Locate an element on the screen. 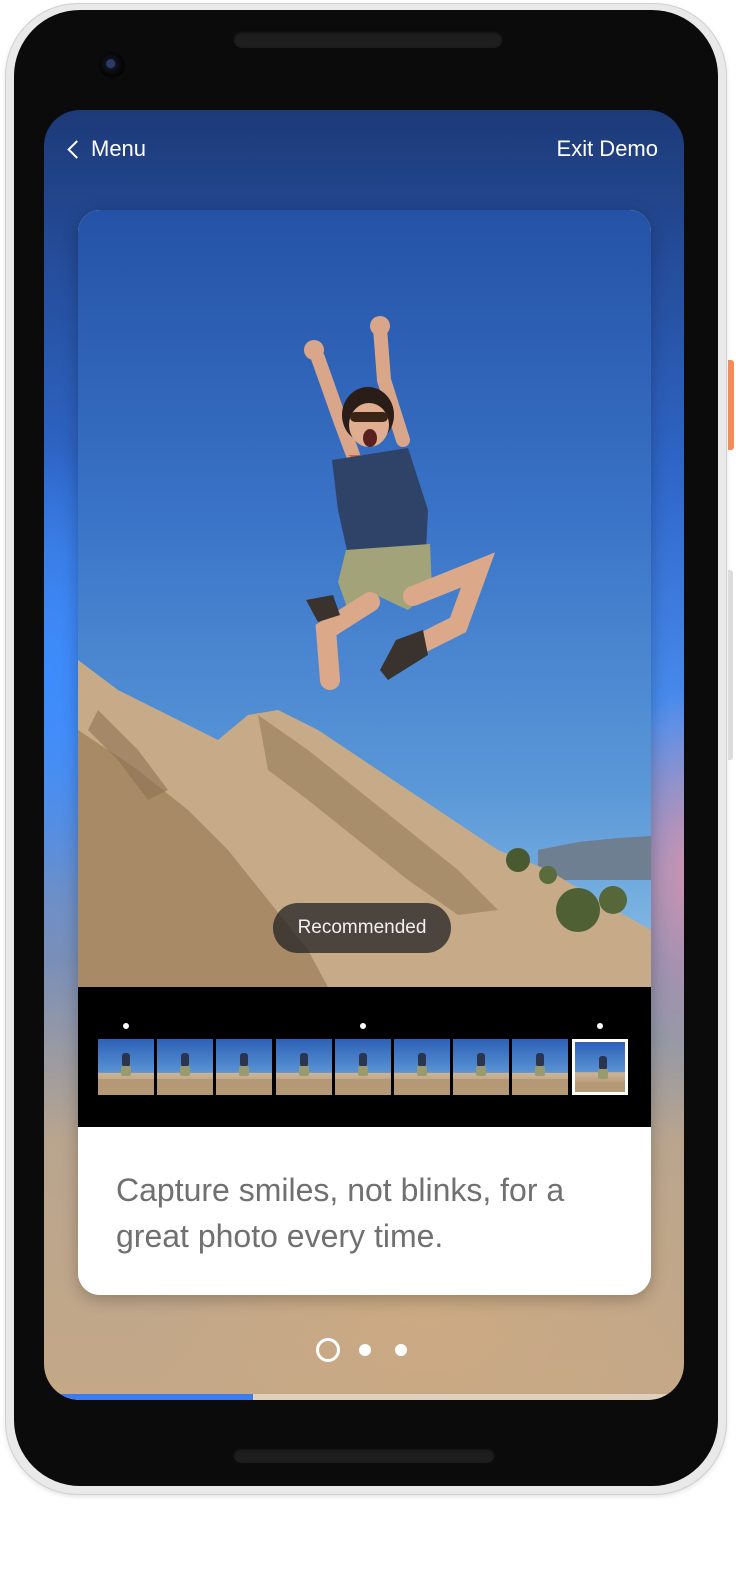 The height and width of the screenshot is (1574, 736). filmstrip is located at coordinates (364, 1057).